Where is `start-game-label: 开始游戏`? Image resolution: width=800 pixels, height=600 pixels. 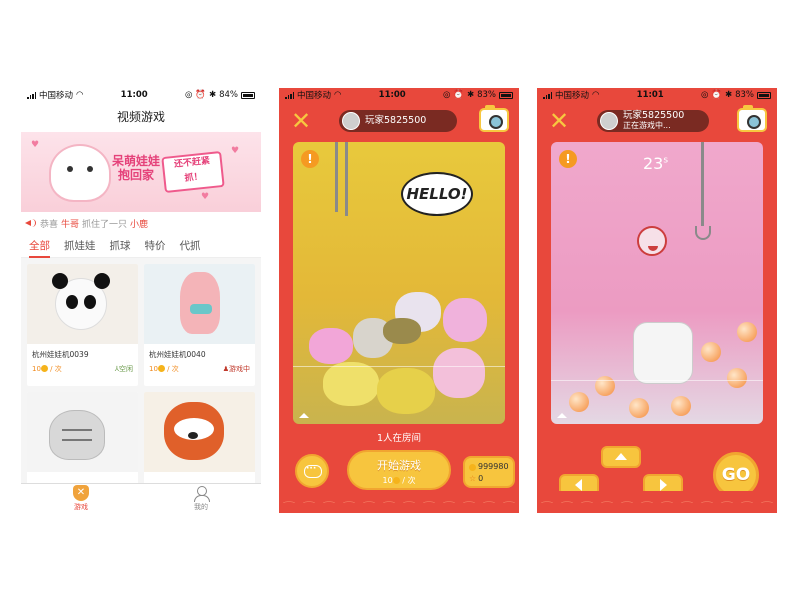 start-game-label: 开始游戏 is located at coordinates (399, 465).